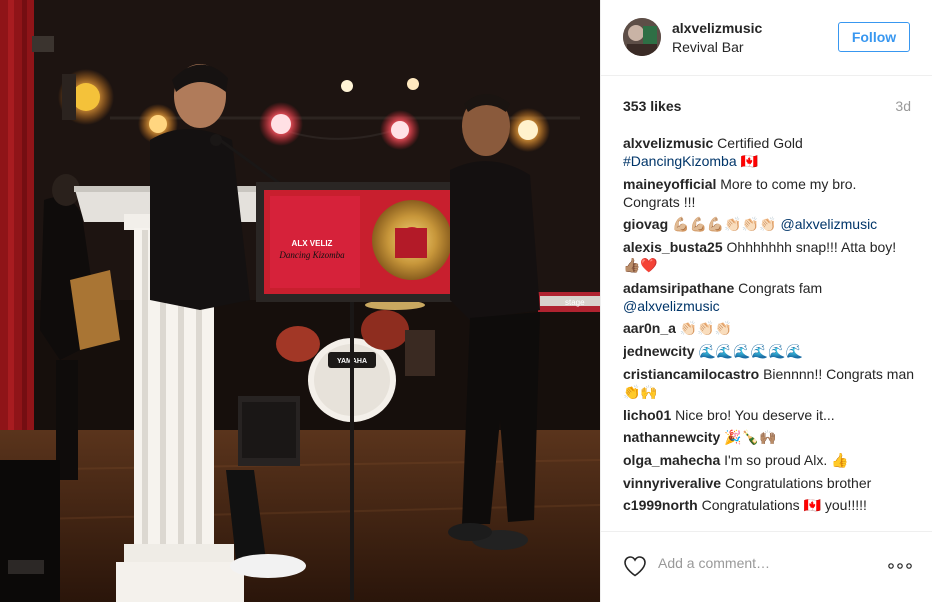 This screenshot has width=932, height=602. I want to click on comment-author: jednewcity, so click(659, 351).